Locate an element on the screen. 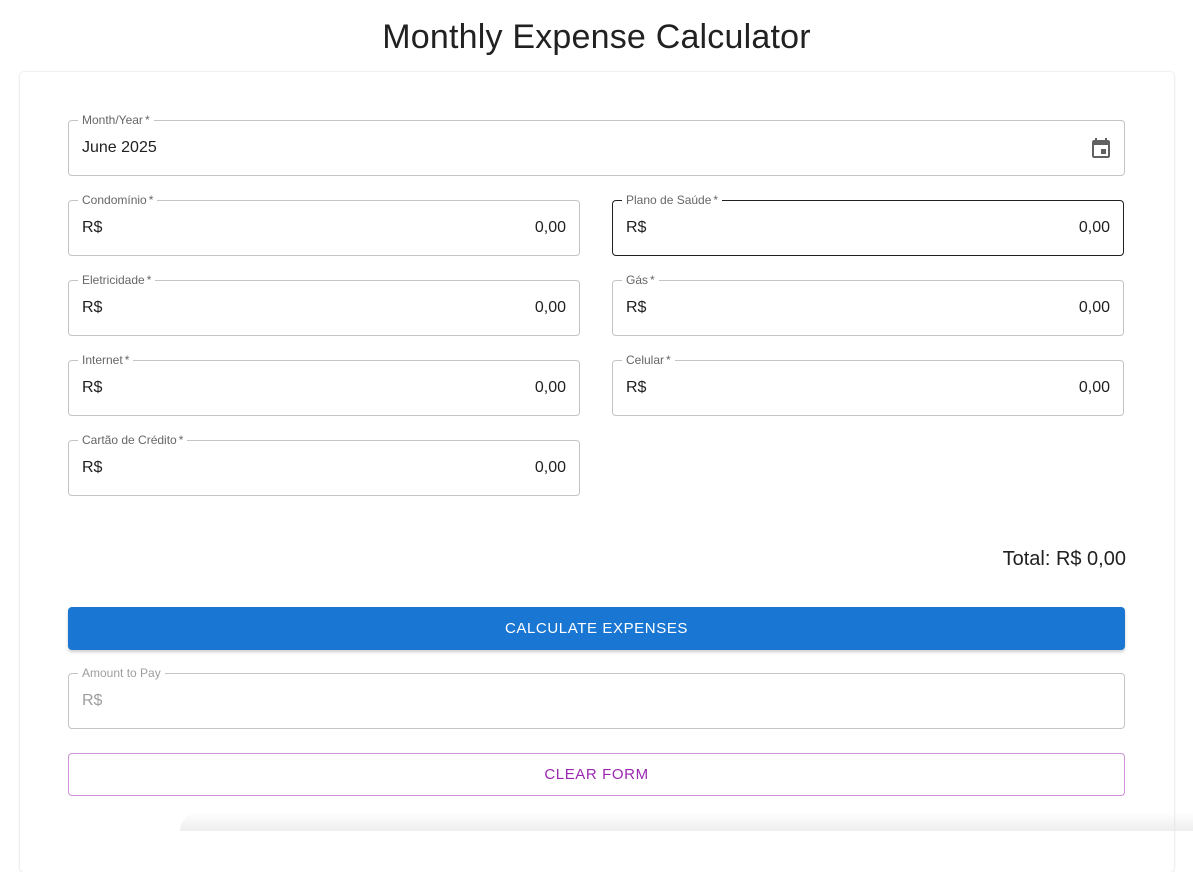 The image size is (1193, 872). gas-value: 0,00 is located at coordinates (1094, 308).